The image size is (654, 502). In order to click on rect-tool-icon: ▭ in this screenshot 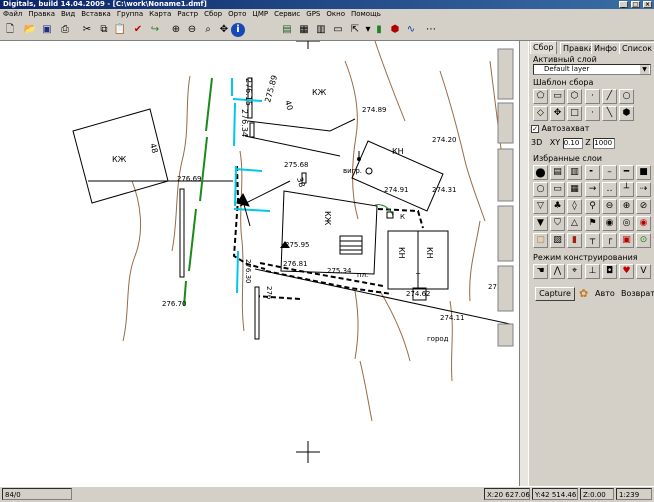, I will do `click(557, 96)`.